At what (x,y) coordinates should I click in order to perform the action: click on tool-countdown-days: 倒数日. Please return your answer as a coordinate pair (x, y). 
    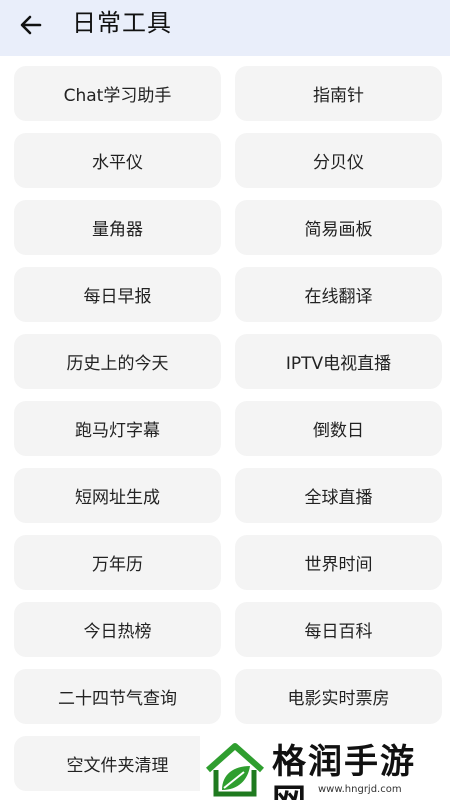
    Looking at the image, I should click on (338, 428).